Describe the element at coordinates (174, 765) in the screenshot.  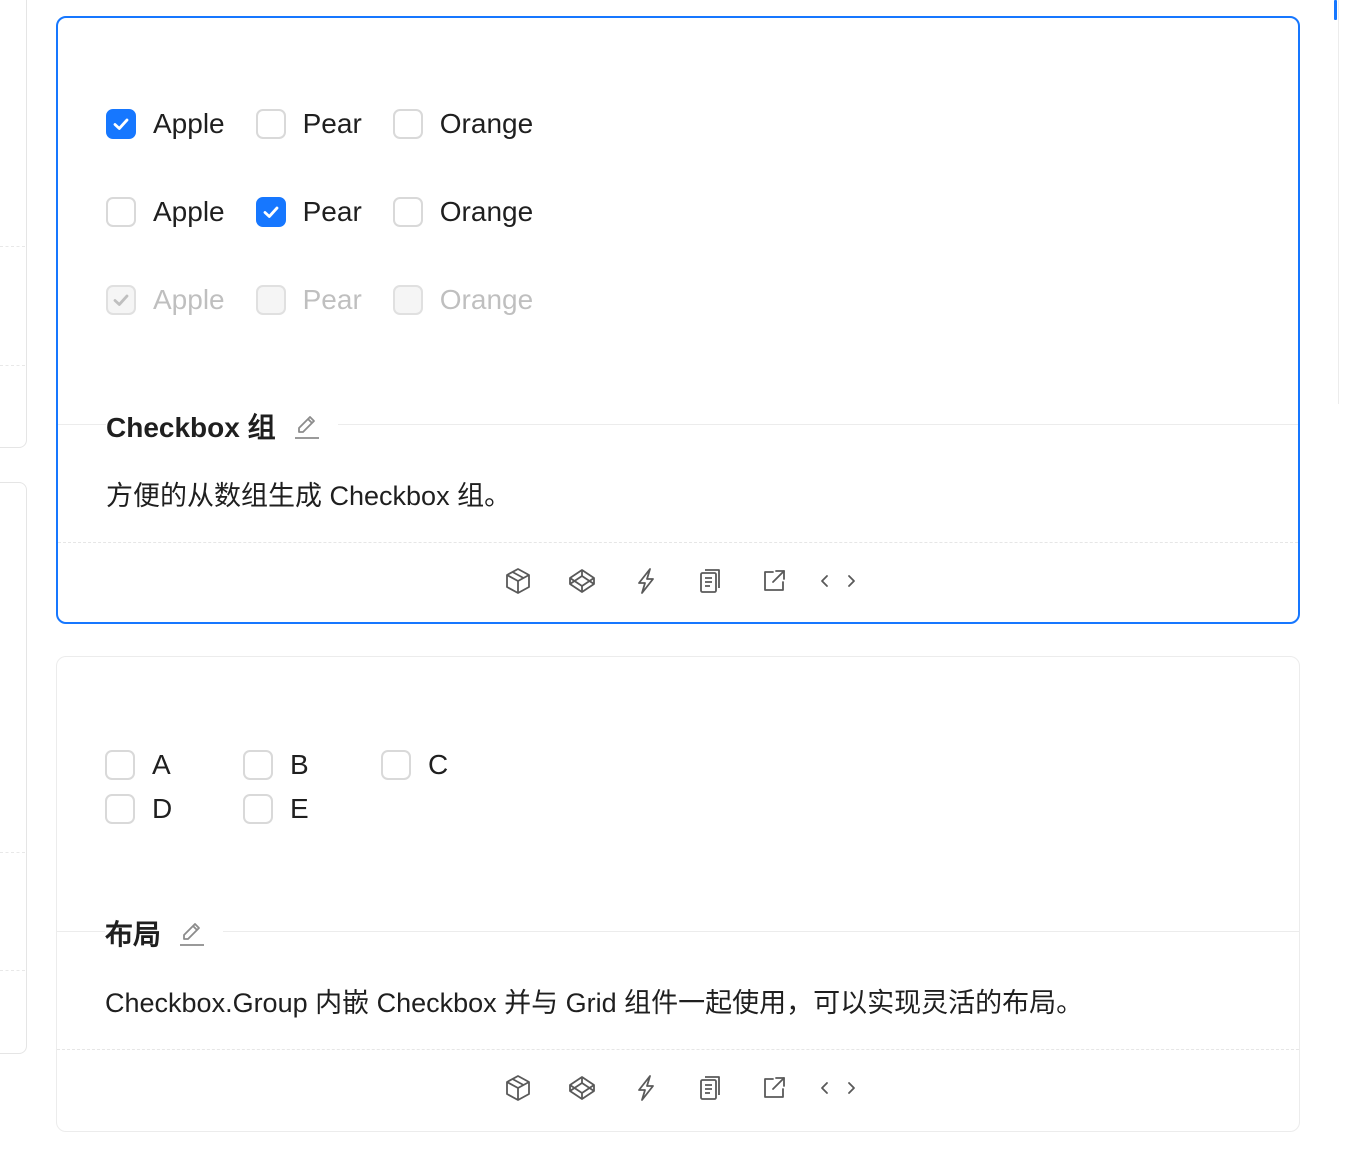
I see `checkbox-a: A` at that location.